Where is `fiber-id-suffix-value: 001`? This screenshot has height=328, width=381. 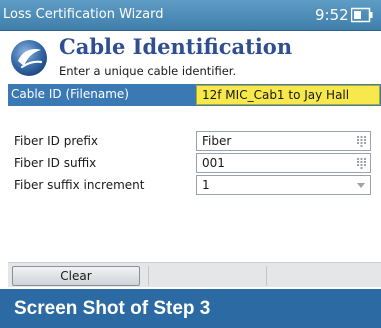 fiber-id-suffix-value: 001 is located at coordinates (213, 163).